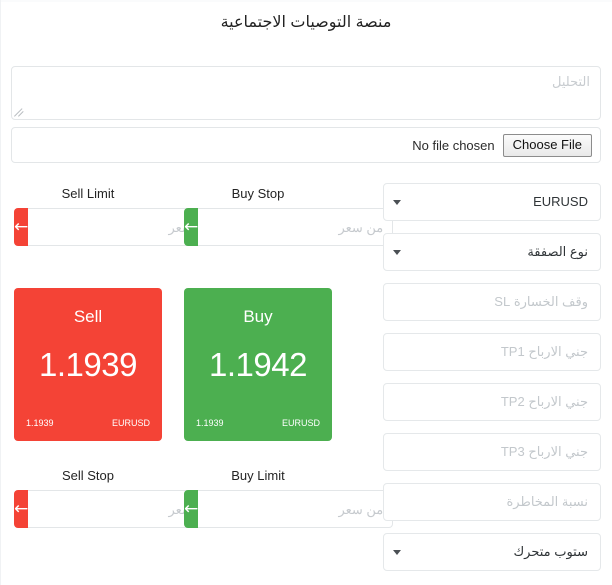 The image size is (612, 585). I want to click on risk-ratio-placeholder: نسبة المخاطرة, so click(547, 501).